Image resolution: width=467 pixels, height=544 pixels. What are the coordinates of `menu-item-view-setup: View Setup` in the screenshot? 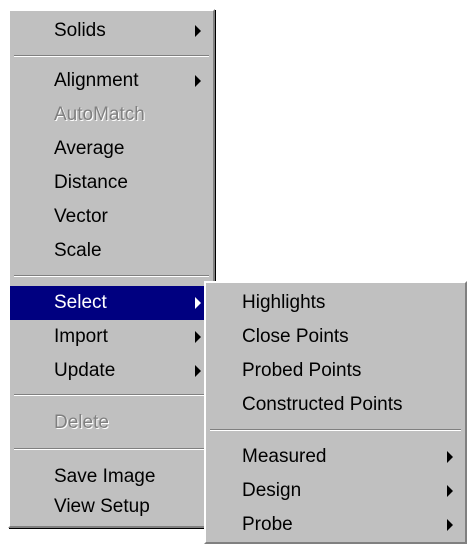 It's located at (111, 507).